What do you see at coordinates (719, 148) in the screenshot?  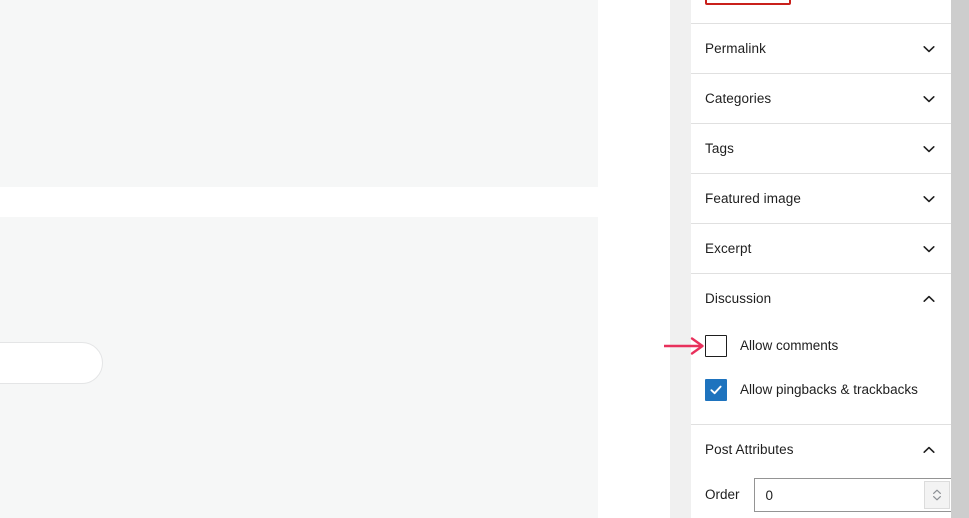 I see `sidebar-section-label: Tags` at bounding box center [719, 148].